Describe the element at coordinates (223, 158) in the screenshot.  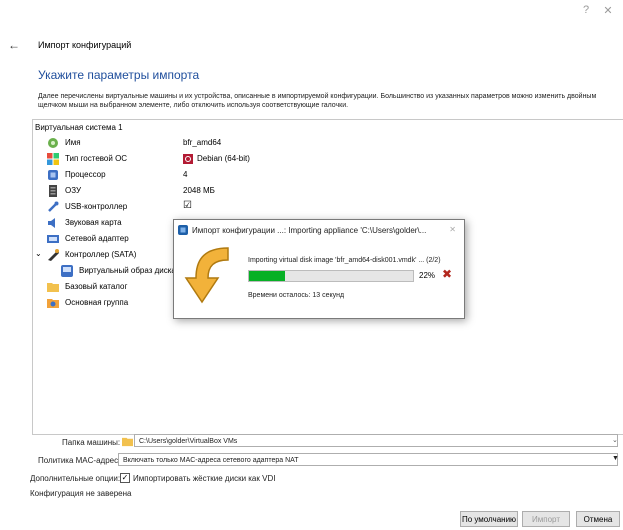
I see `tree-row-value: Debian (64-bit)` at that location.